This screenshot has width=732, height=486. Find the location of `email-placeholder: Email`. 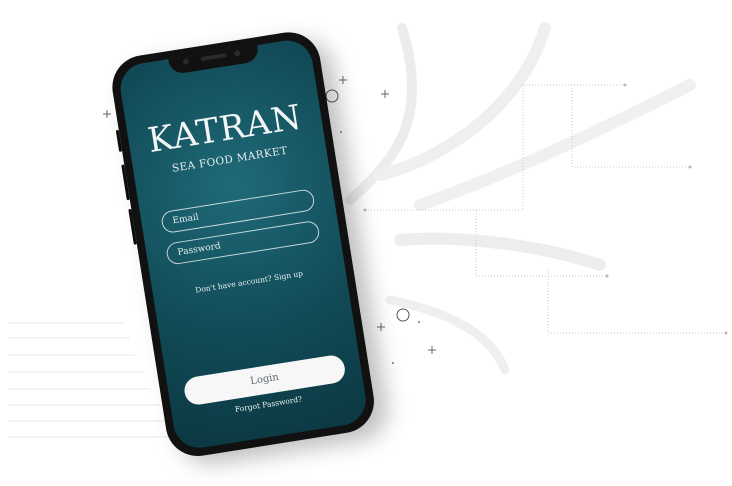

email-placeholder: Email is located at coordinates (185, 219).